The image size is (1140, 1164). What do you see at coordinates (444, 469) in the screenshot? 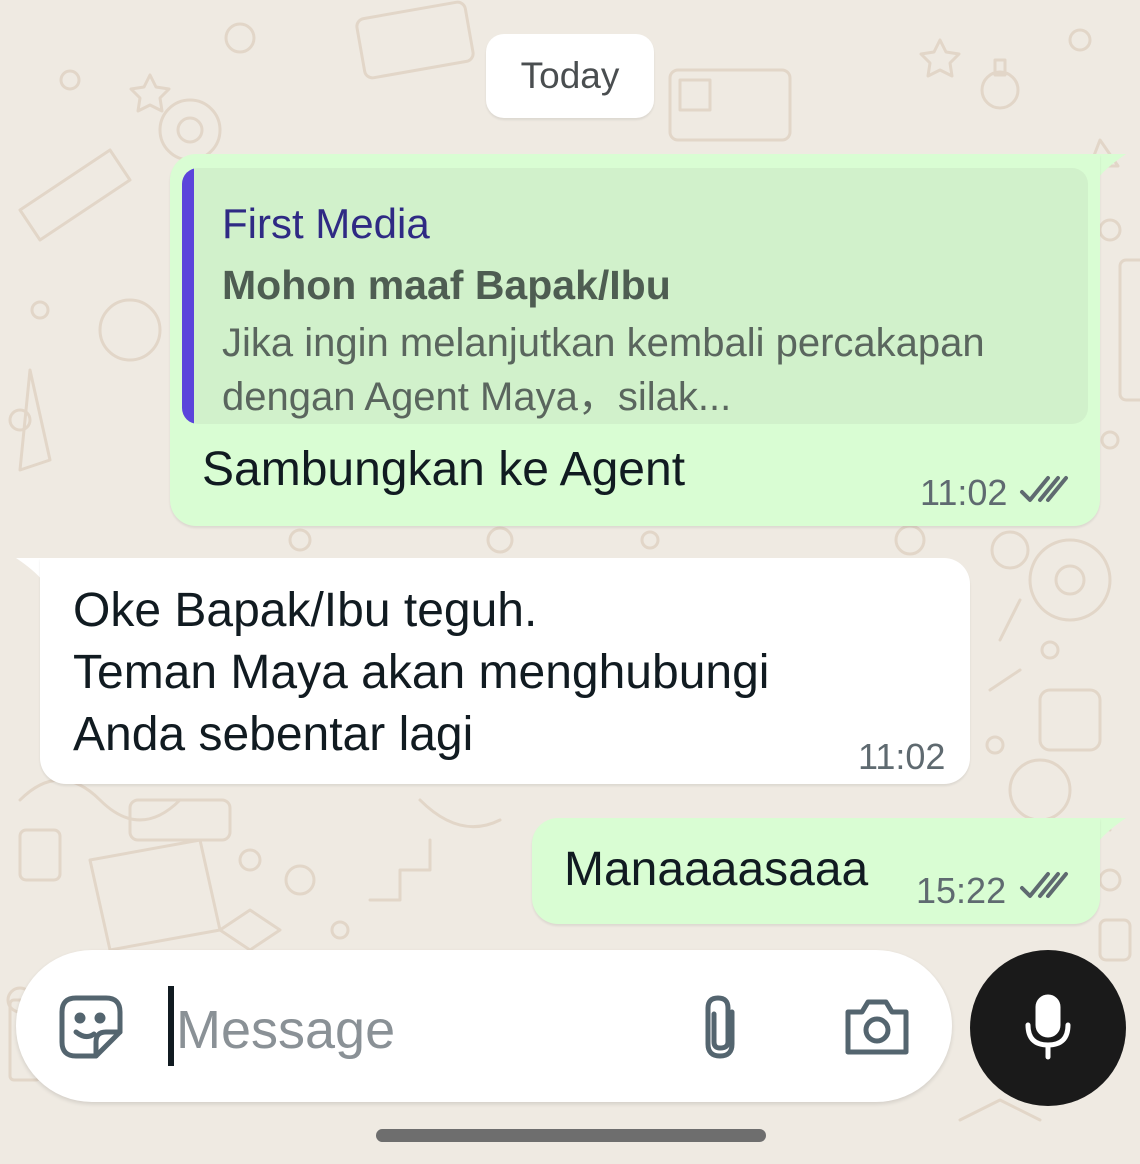
I see `message-text: Sambungkan ke Agent` at bounding box center [444, 469].